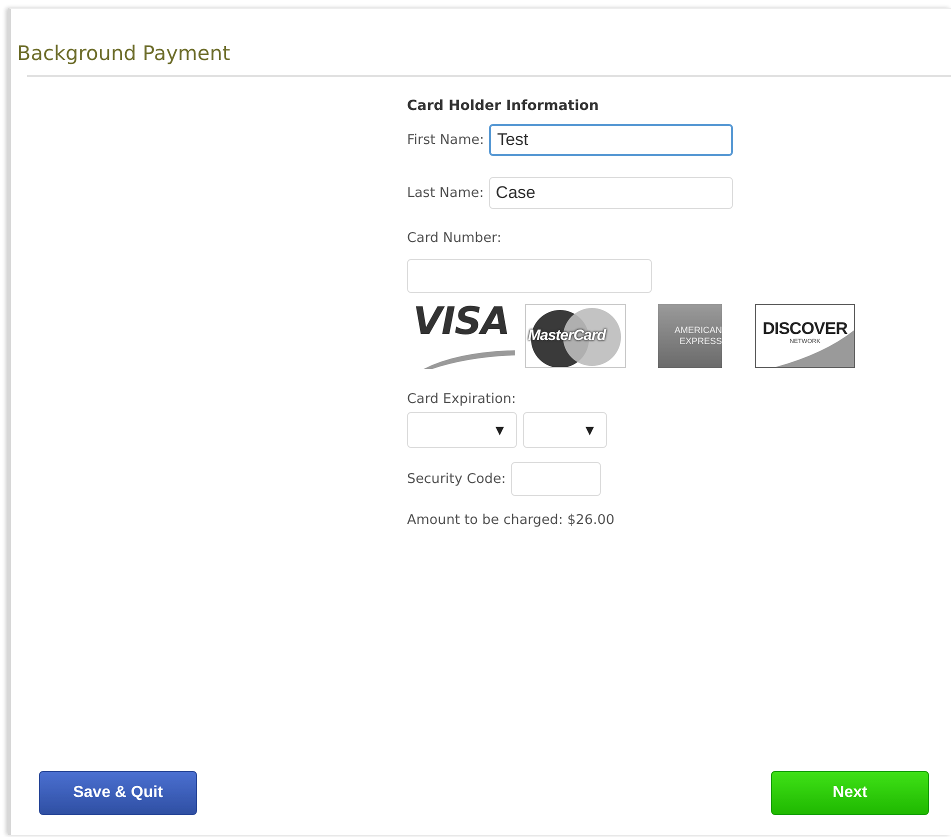 The image size is (951, 837). I want to click on field-label: First Name:, so click(445, 140).